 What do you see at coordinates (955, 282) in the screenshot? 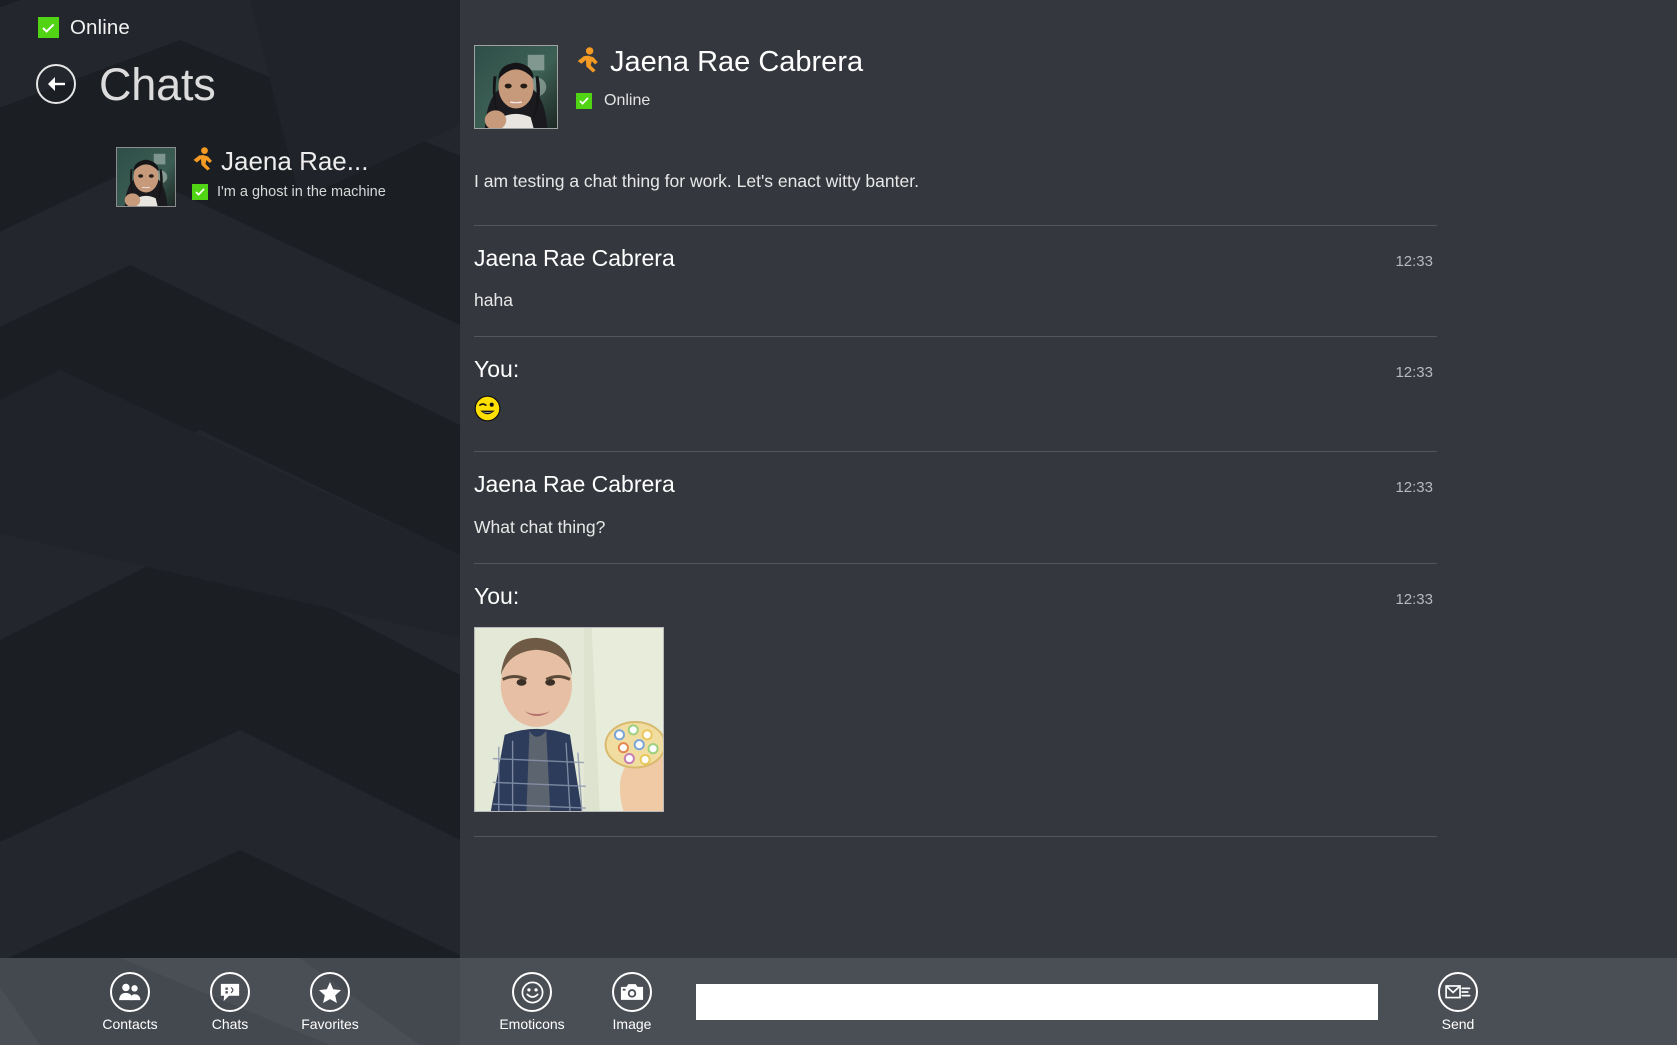
I see `message-row: Jaena Rae Cabrera 12:33 haha` at bounding box center [955, 282].